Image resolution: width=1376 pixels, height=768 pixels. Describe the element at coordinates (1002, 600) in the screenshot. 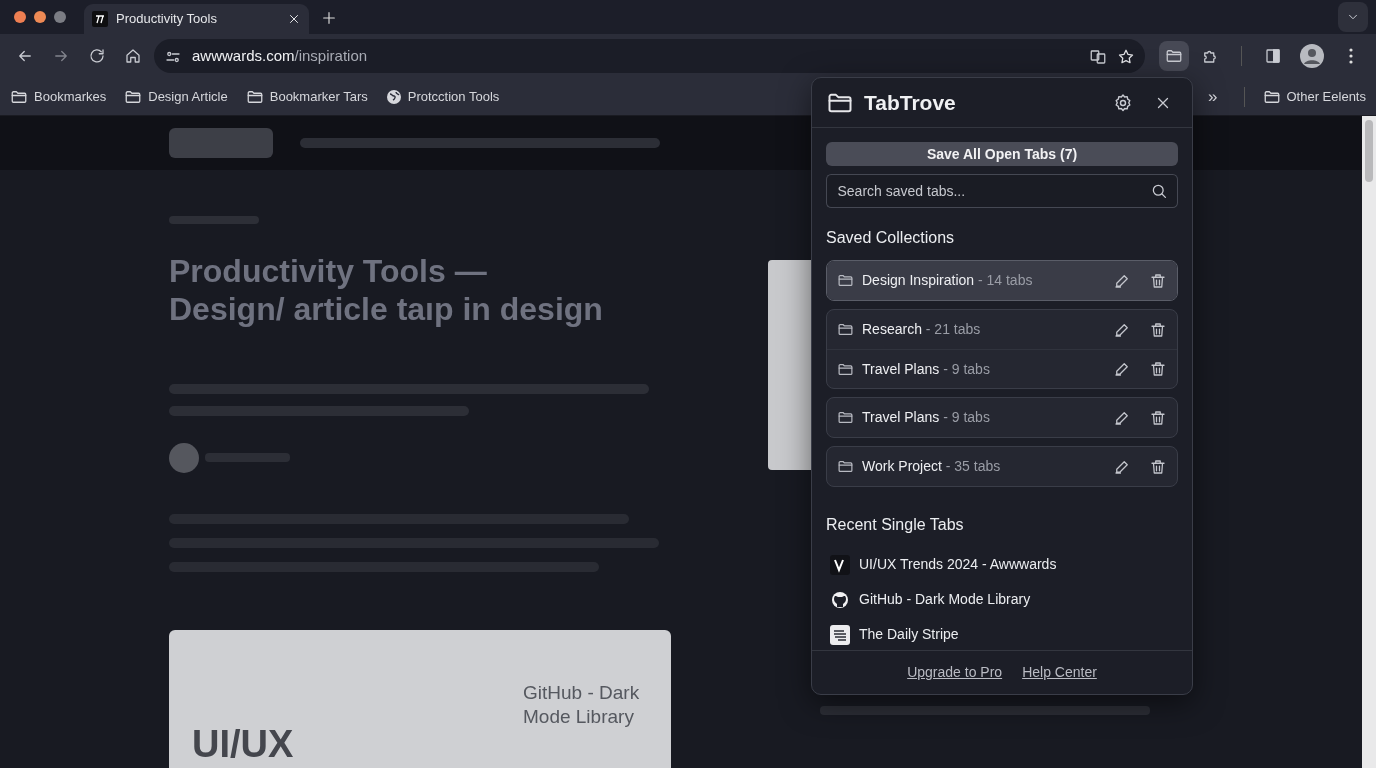

I see `recent-tab: GitHub - Dark Mode Library` at that location.